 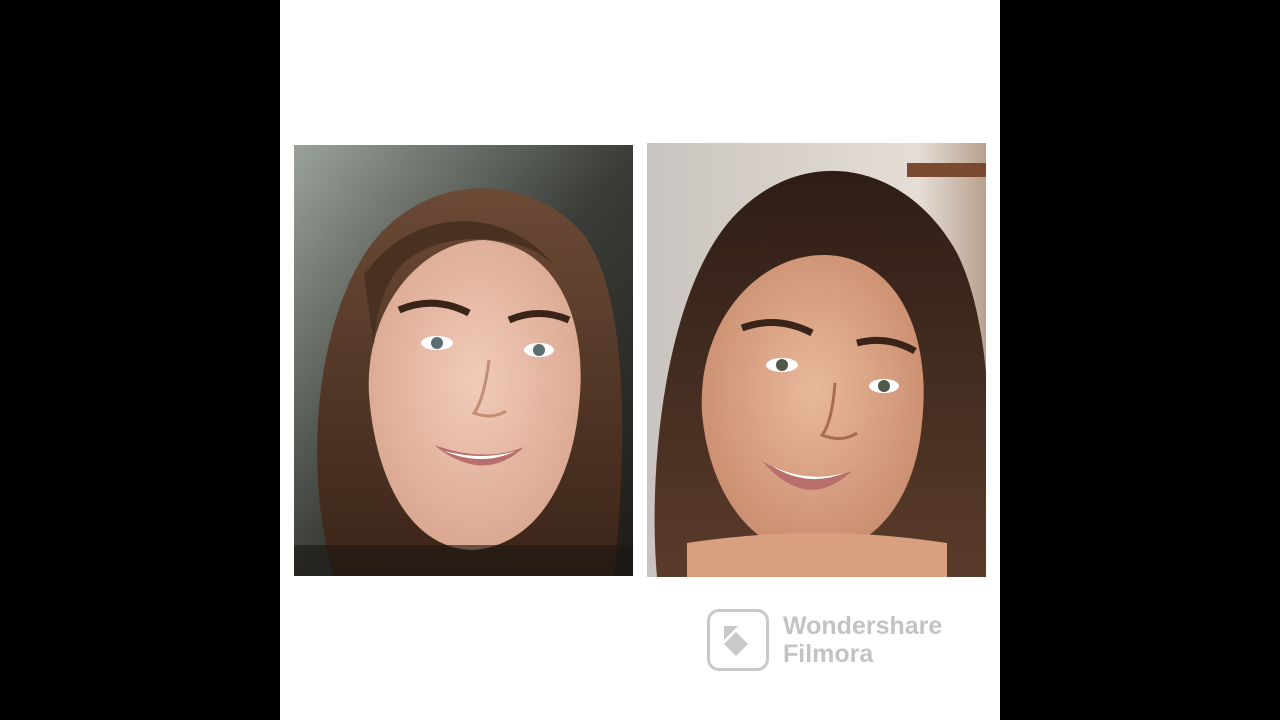 What do you see at coordinates (828, 654) in the screenshot?
I see `watermark-line-2: Filmora` at bounding box center [828, 654].